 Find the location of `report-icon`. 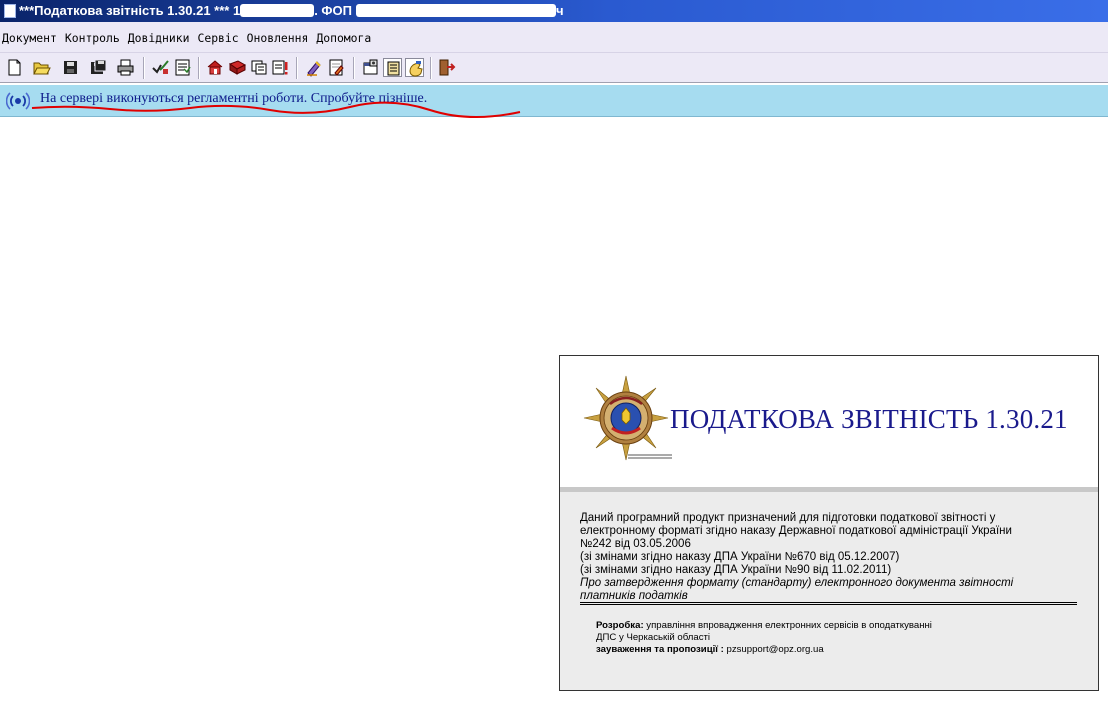

report-icon is located at coordinates (182, 67).